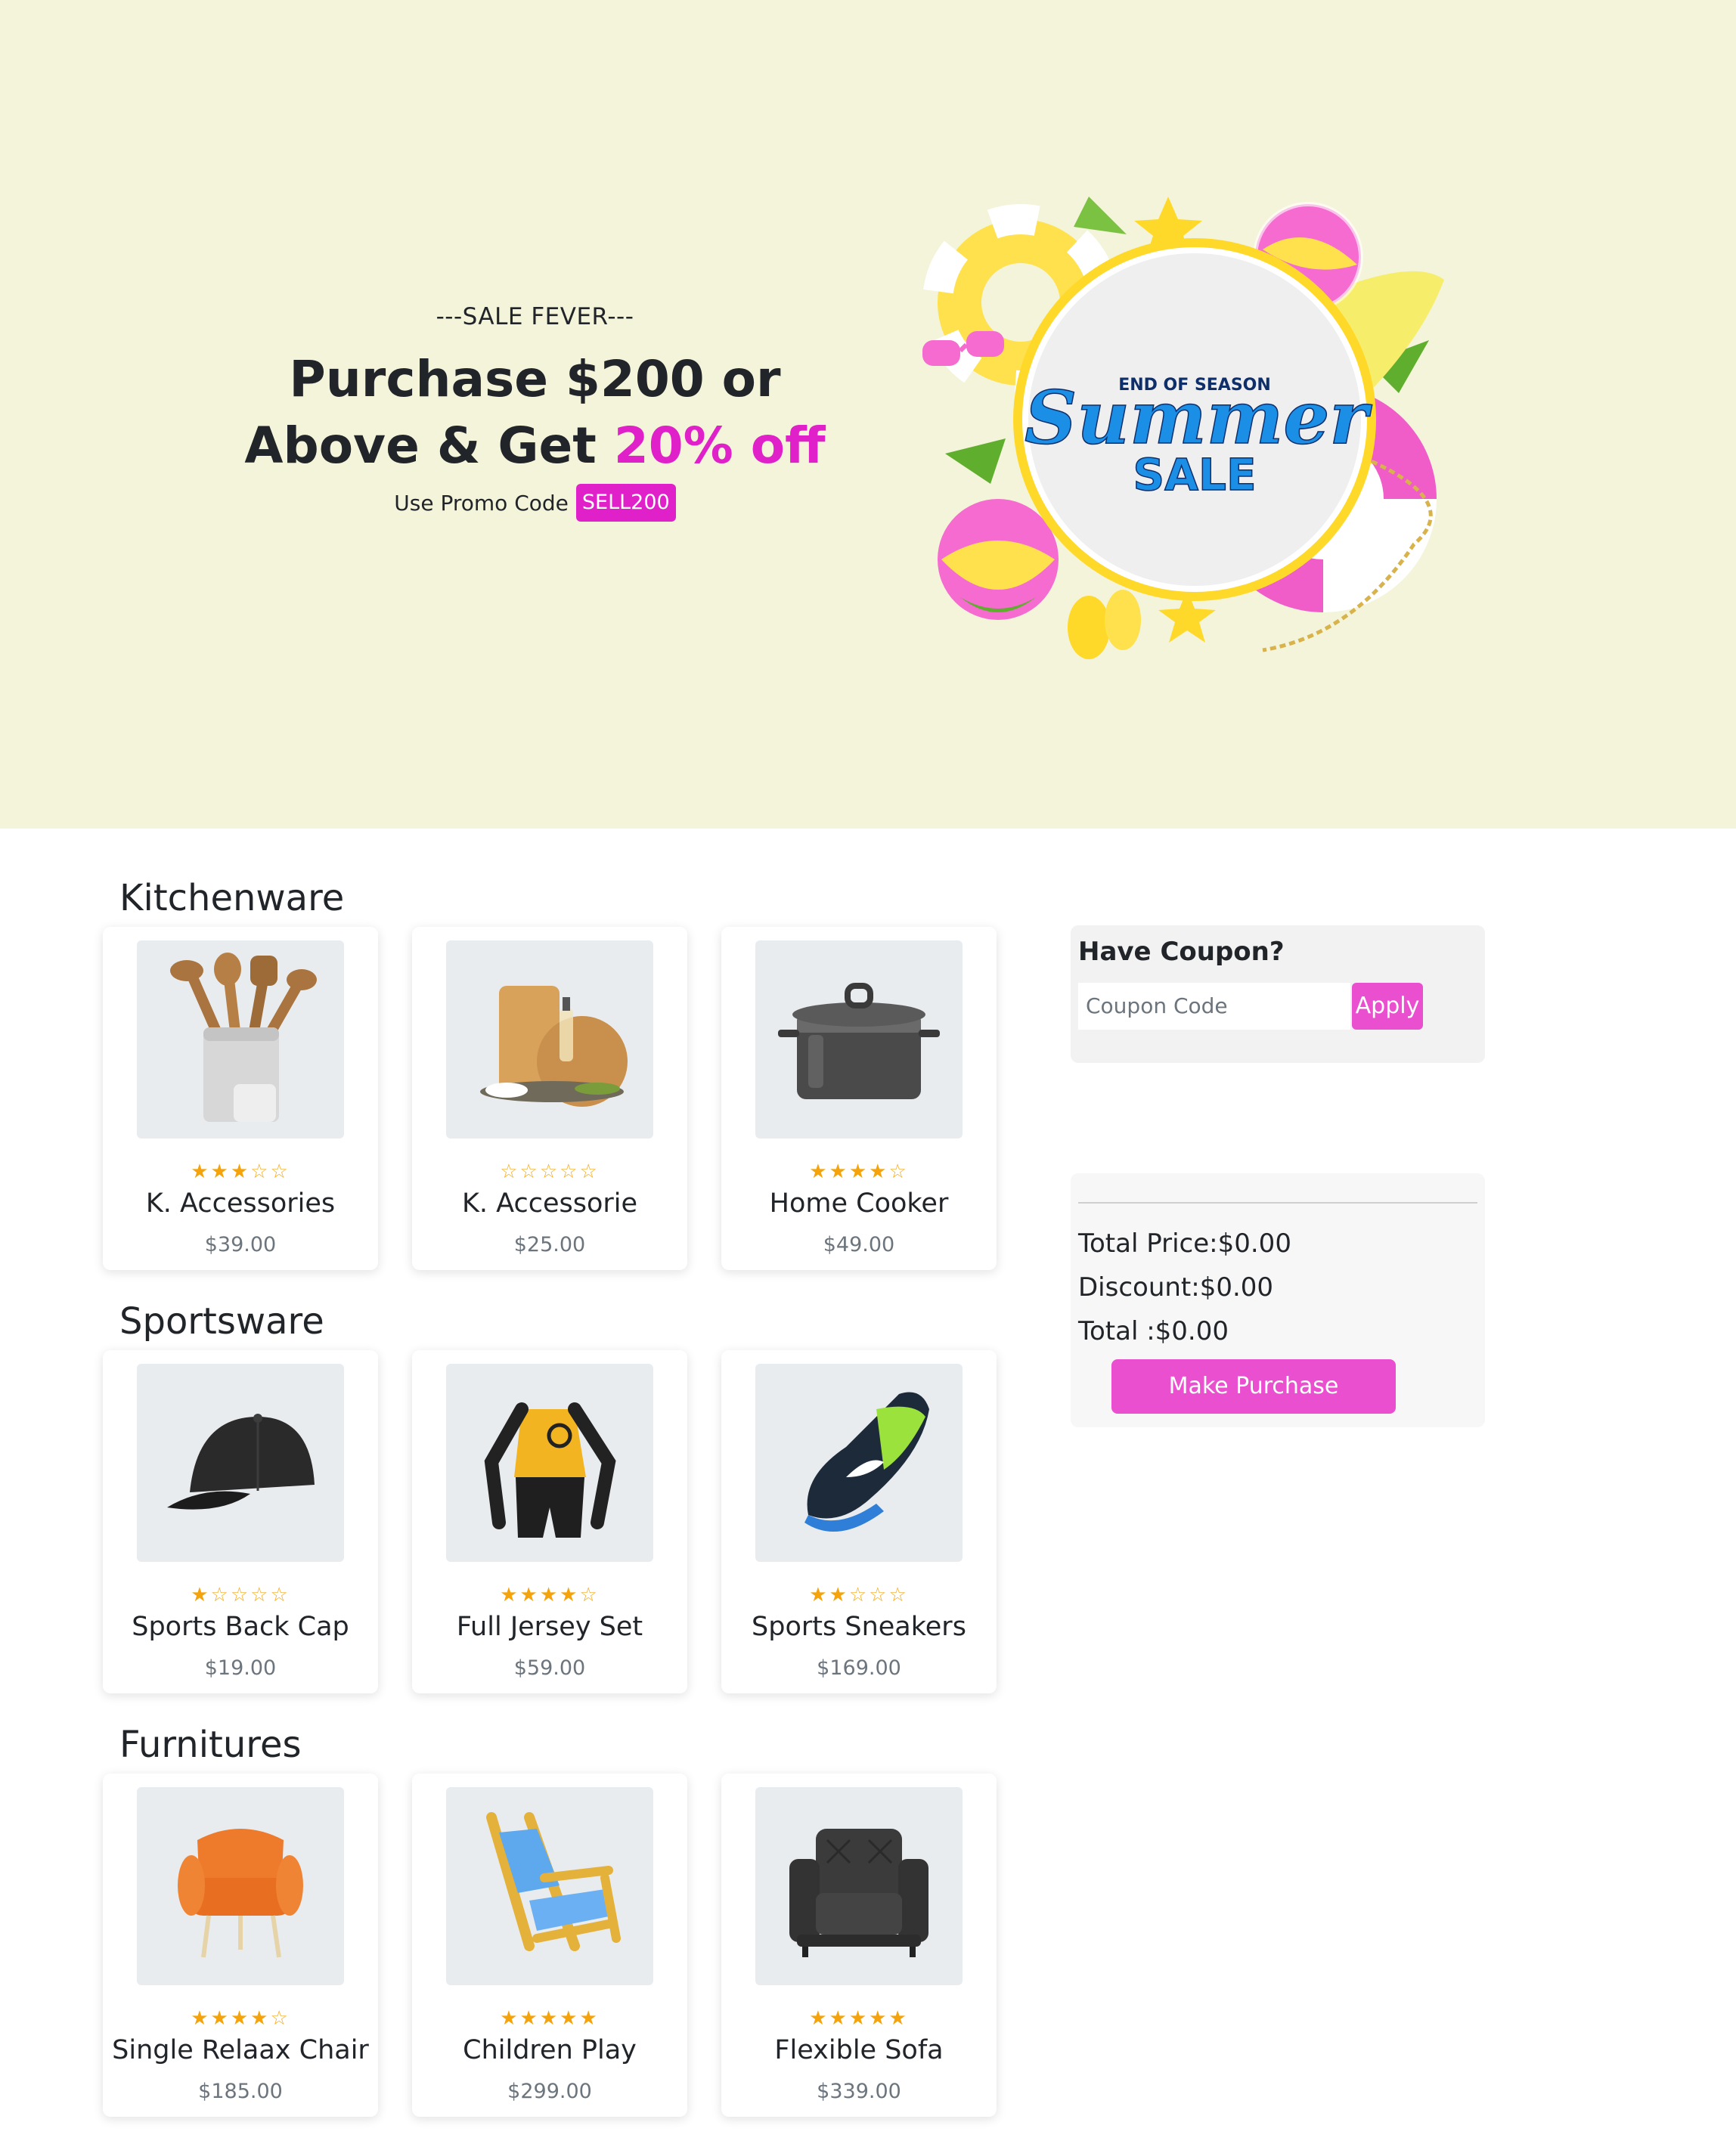 This screenshot has width=1736, height=2147. I want to click on promo-code-badge: SELL200, so click(625, 503).